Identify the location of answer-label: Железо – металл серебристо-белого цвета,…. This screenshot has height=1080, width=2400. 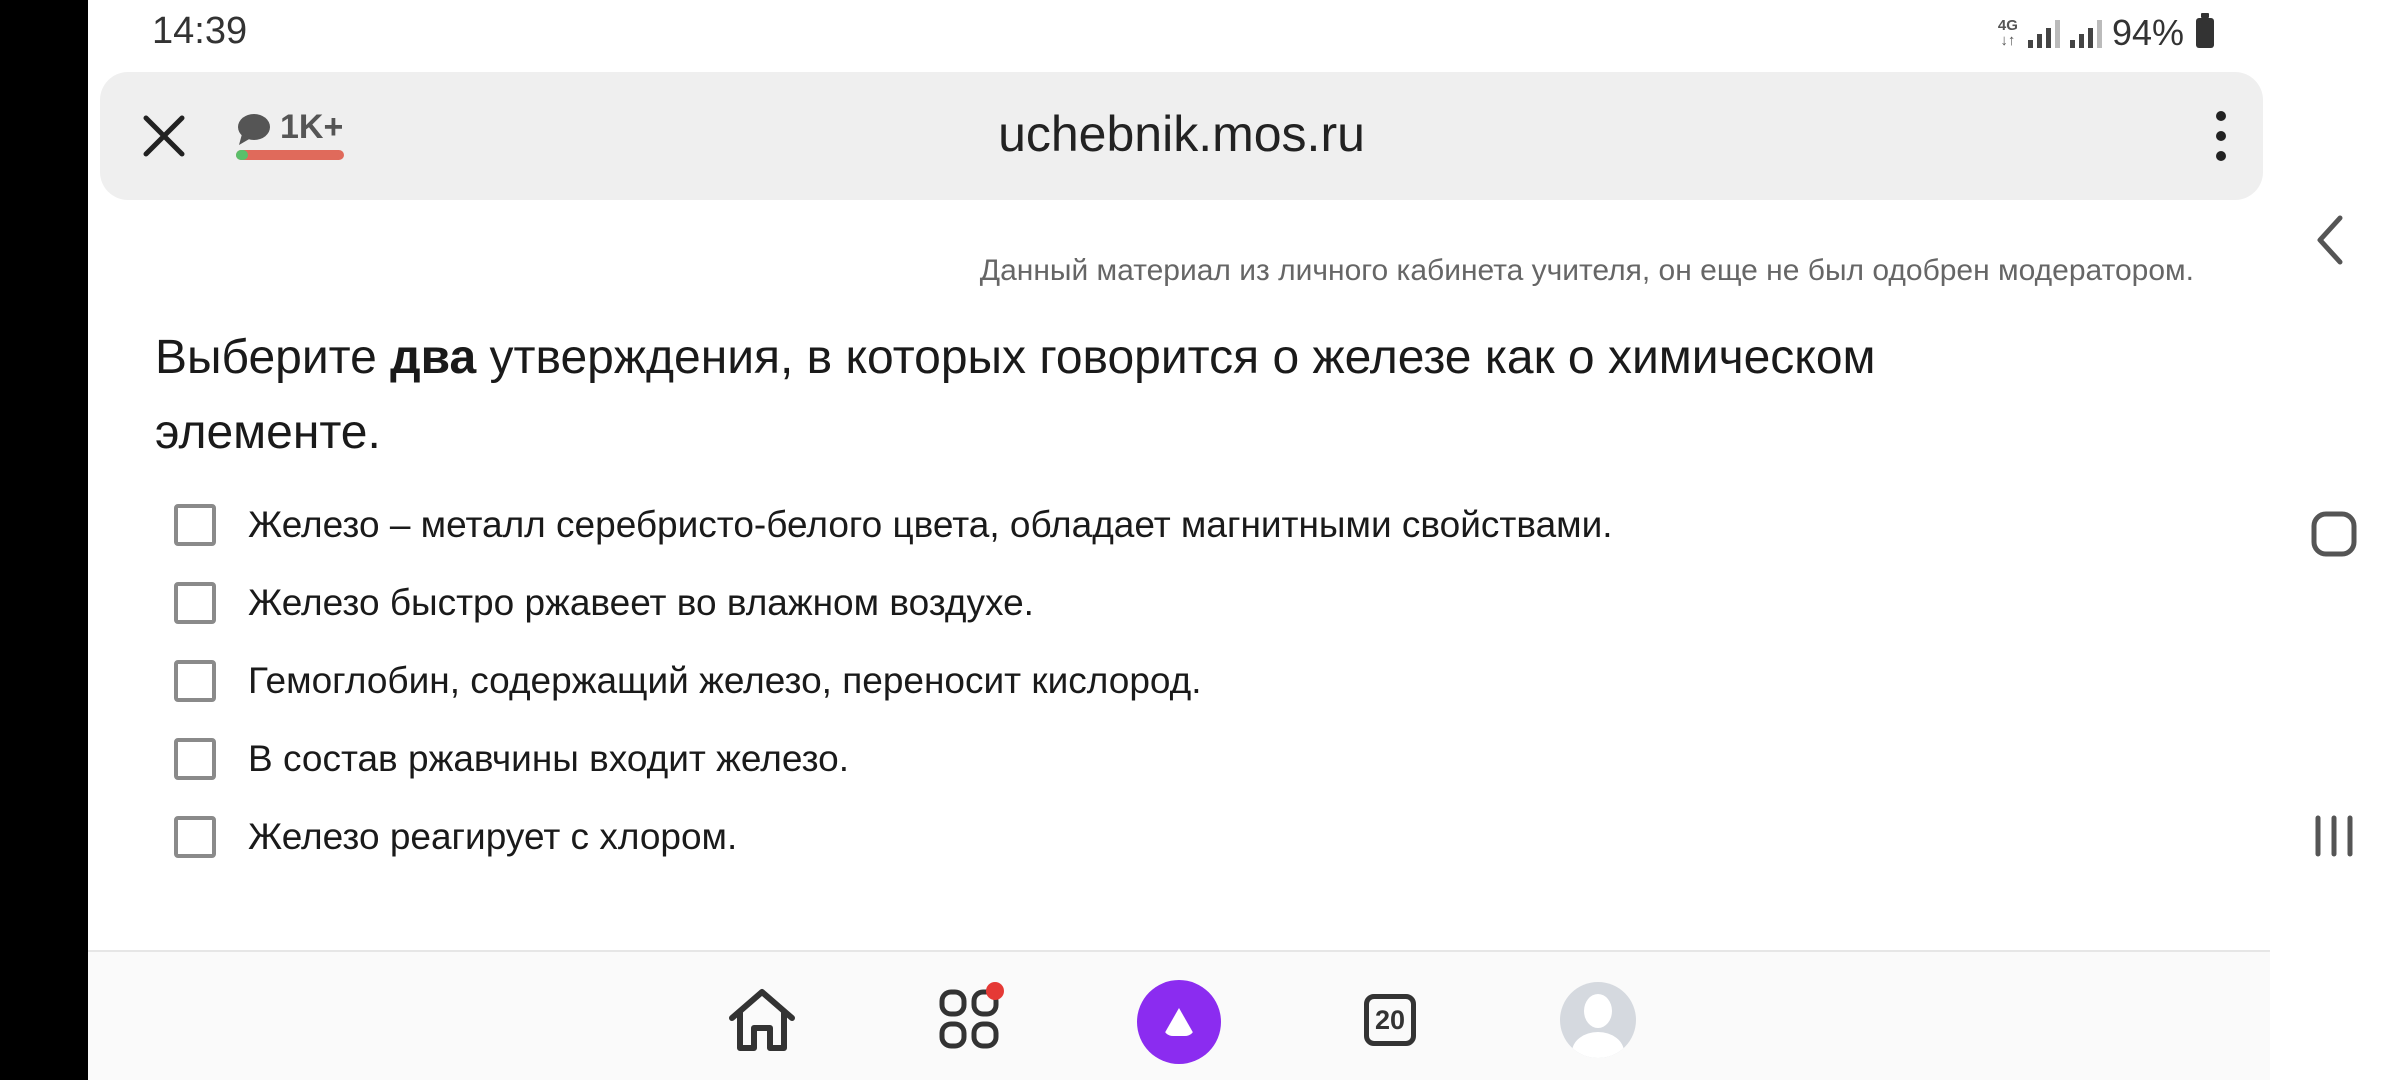
(930, 524).